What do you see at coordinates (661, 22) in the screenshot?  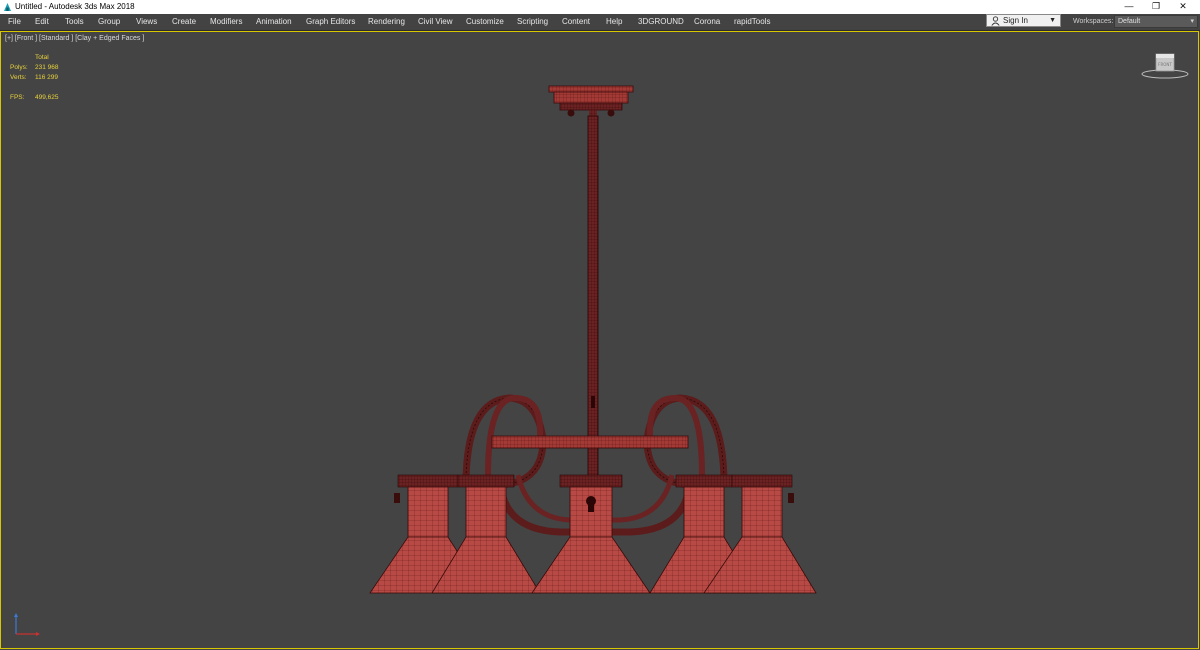 I see `menu-3dground: 3DGROUND` at bounding box center [661, 22].